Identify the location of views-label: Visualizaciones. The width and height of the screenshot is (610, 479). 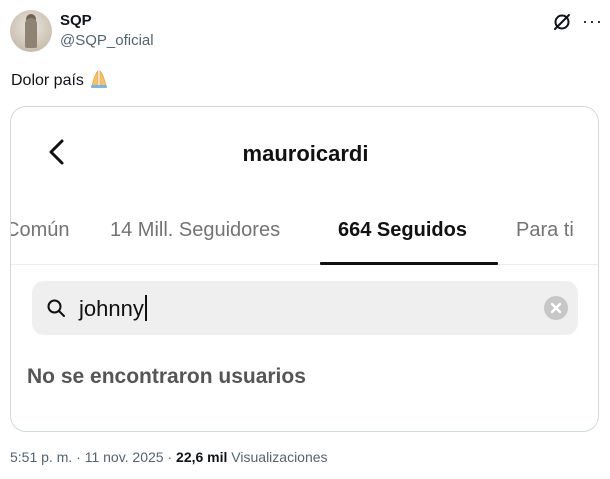
(279, 457).